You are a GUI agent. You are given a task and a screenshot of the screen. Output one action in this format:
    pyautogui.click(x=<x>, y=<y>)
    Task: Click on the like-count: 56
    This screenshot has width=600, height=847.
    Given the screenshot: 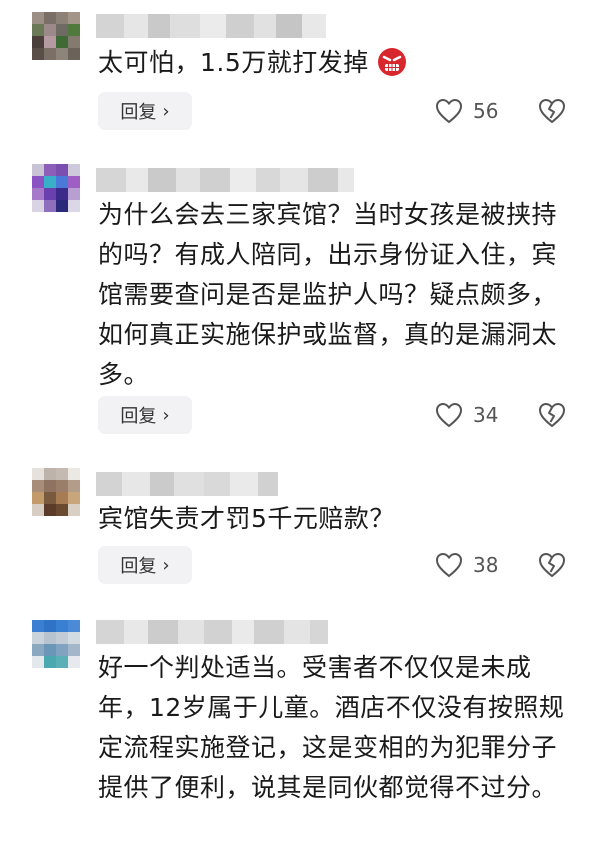 What is the action you would take?
    pyautogui.click(x=486, y=111)
    